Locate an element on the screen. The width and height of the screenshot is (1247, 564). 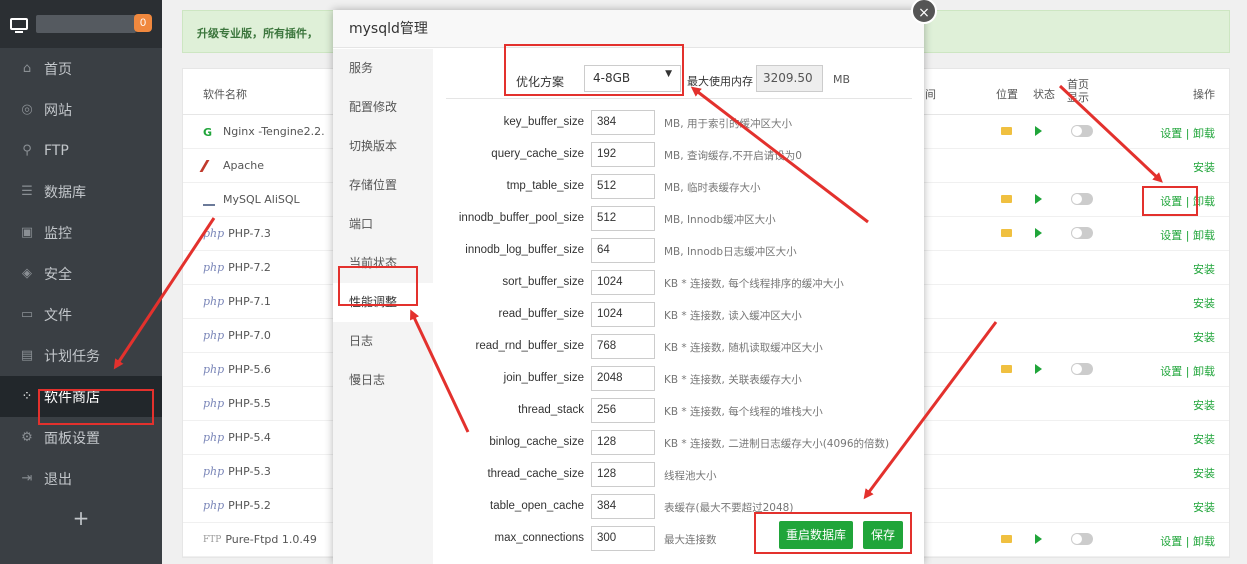
software-name: PHP-7.1 is located at coordinates (249, 301).